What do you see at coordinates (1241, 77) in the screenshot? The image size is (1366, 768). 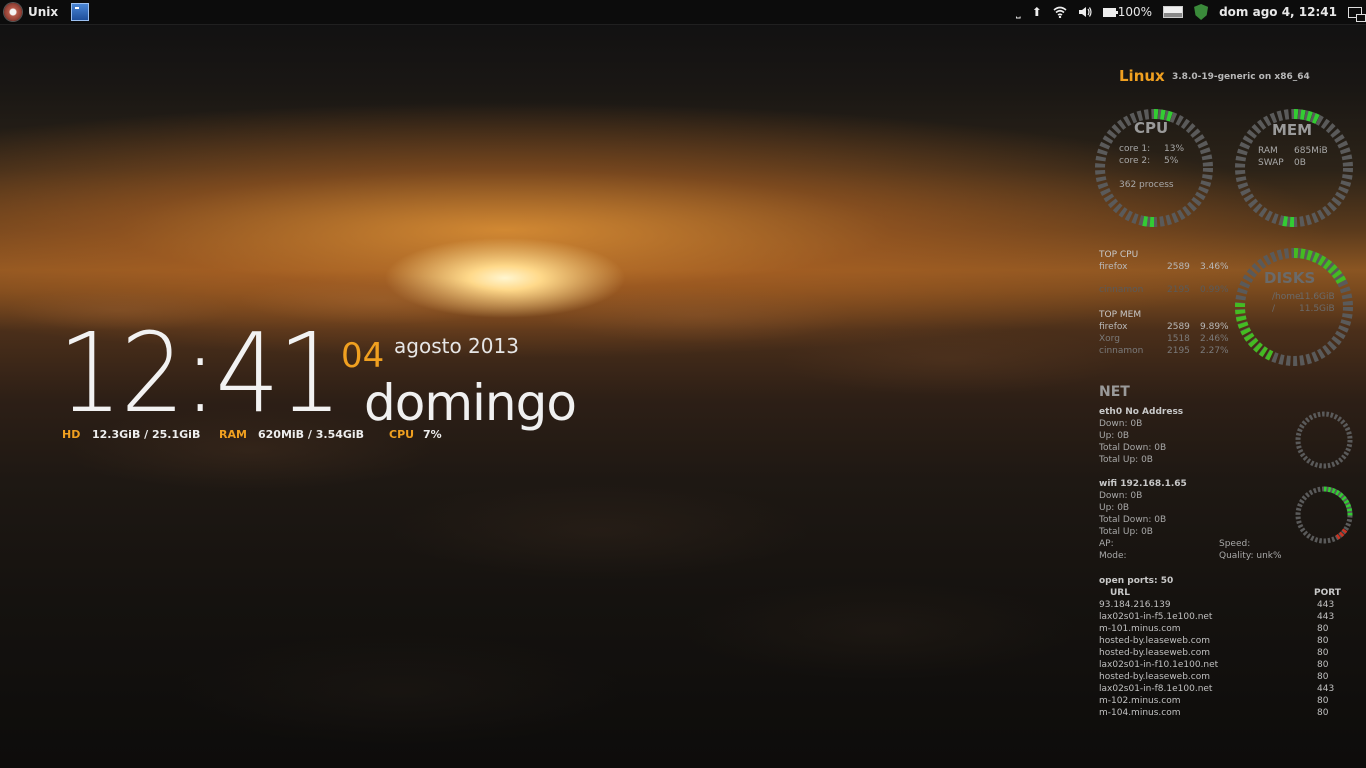 I see `kernel-info: 3.8.0-19-generic on x86_64` at bounding box center [1241, 77].